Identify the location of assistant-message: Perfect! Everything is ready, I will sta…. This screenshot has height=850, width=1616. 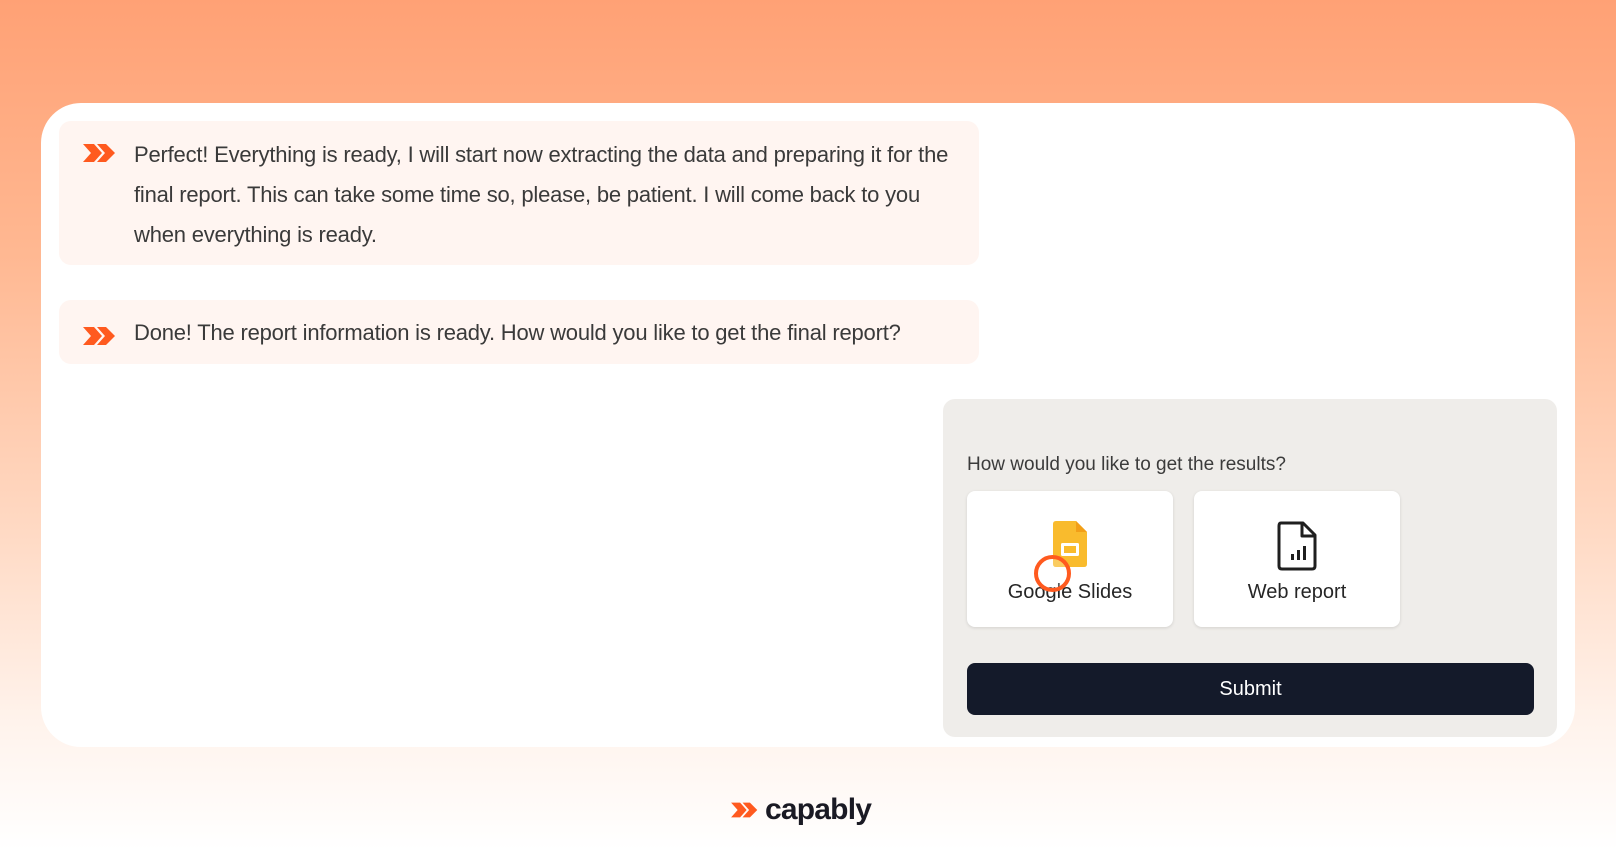
(519, 193).